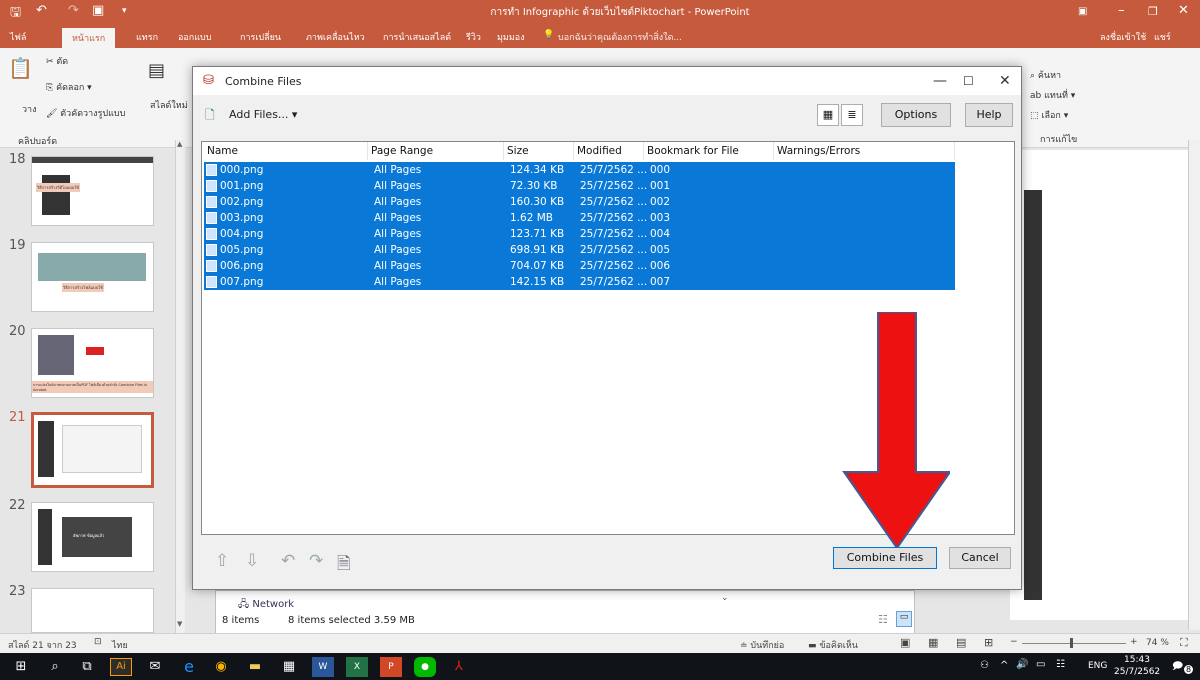 This screenshot has height=680, width=1200. What do you see at coordinates (885, 558) in the screenshot?
I see `combine-files-button: Combine Files` at bounding box center [885, 558].